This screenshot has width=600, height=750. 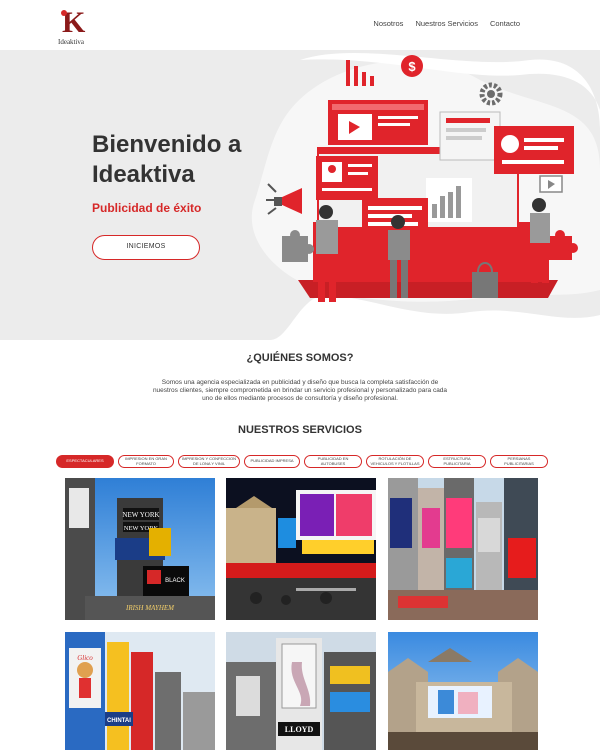 What do you see at coordinates (175, 581) in the screenshot?
I see `photo1-sign-3: BLACK` at bounding box center [175, 581].